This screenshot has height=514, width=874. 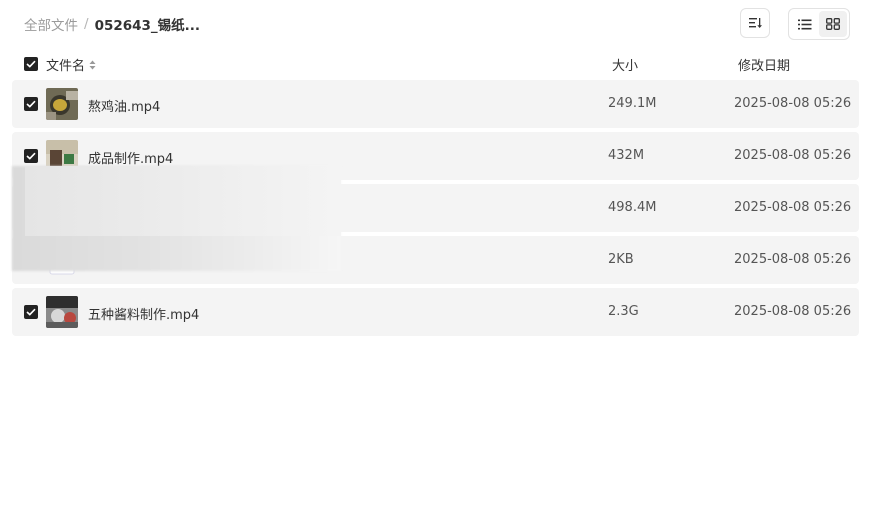 I want to click on name-column-label: 文件名, so click(x=66, y=66).